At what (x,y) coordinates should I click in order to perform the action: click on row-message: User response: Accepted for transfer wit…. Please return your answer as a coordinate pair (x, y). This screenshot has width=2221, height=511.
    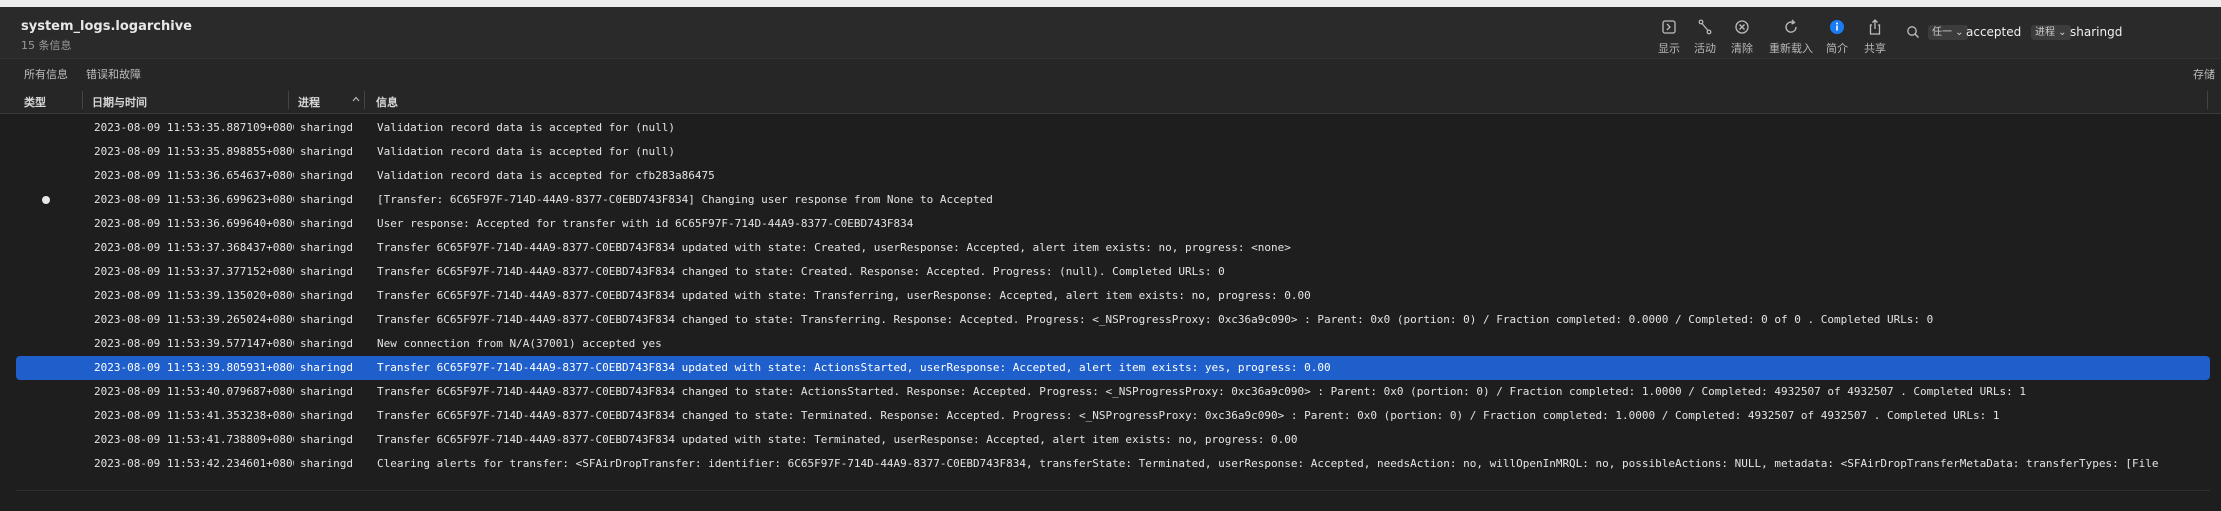
    Looking at the image, I should click on (645, 223).